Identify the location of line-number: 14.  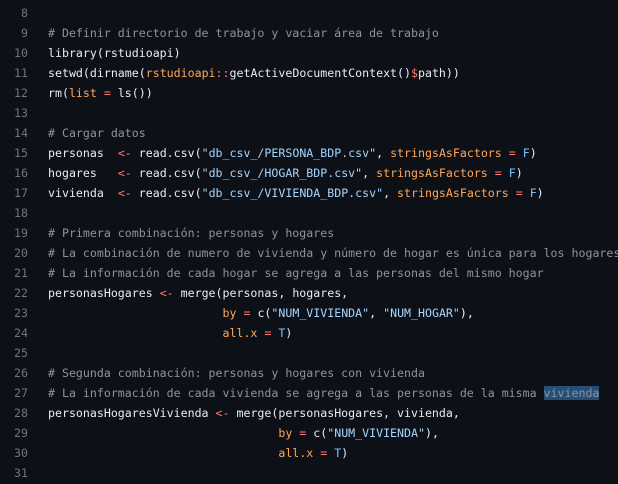
(21, 133).